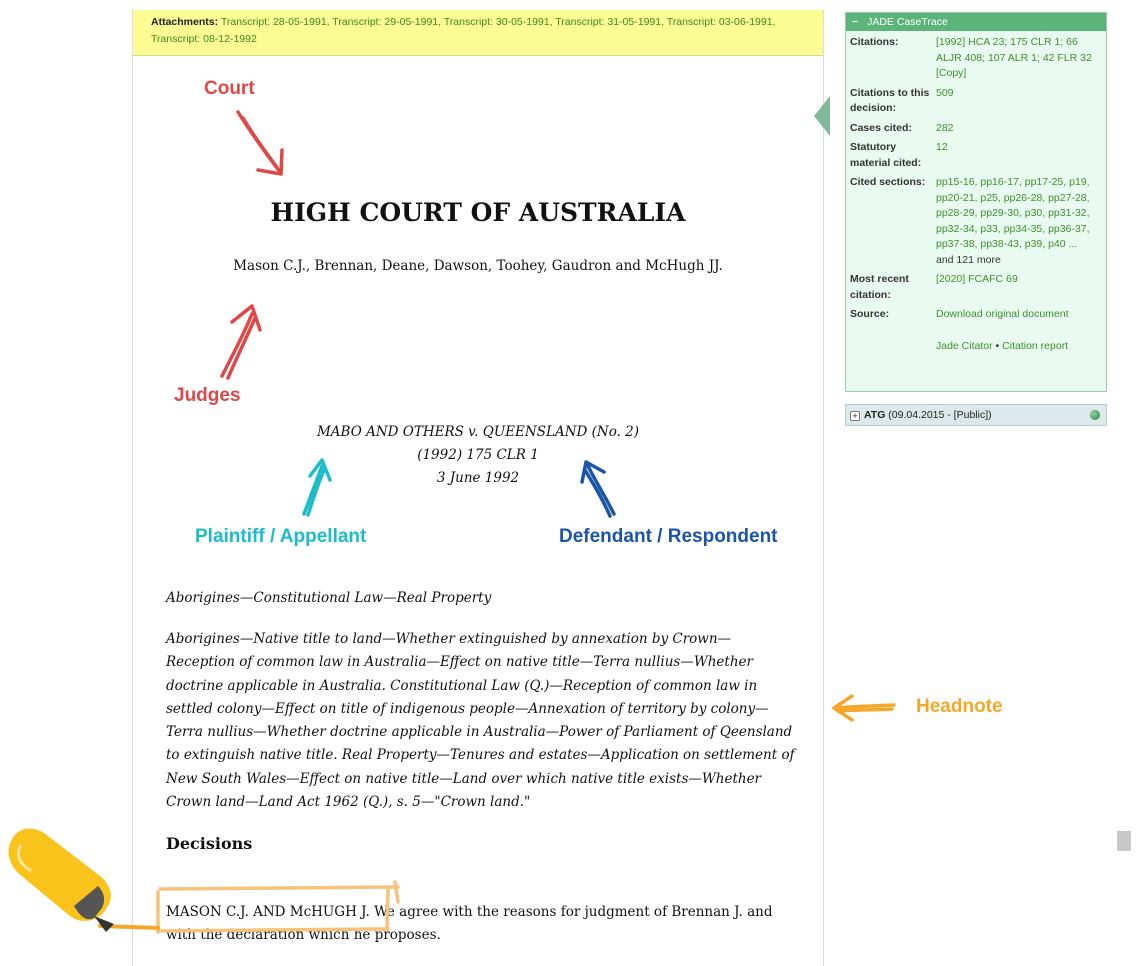 The width and height of the screenshot is (1142, 966). What do you see at coordinates (1019, 101) in the screenshot?
I see `citations-to-value: 509` at bounding box center [1019, 101].